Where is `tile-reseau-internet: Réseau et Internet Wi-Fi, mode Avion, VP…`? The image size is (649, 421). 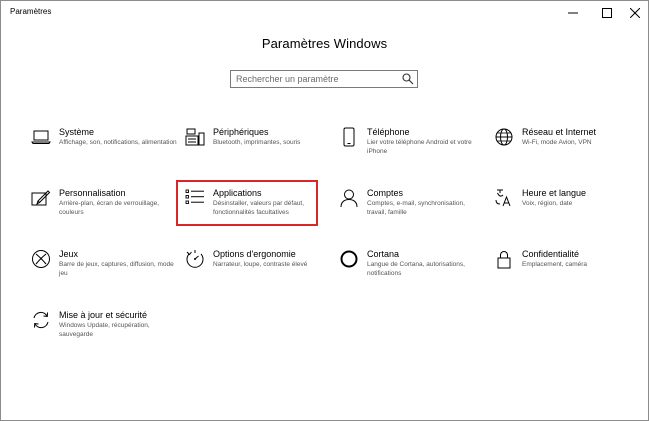 tile-reseau-internet: Réseau et Internet Wi-Fi, mode Avion, VP… is located at coordinates (566, 150).